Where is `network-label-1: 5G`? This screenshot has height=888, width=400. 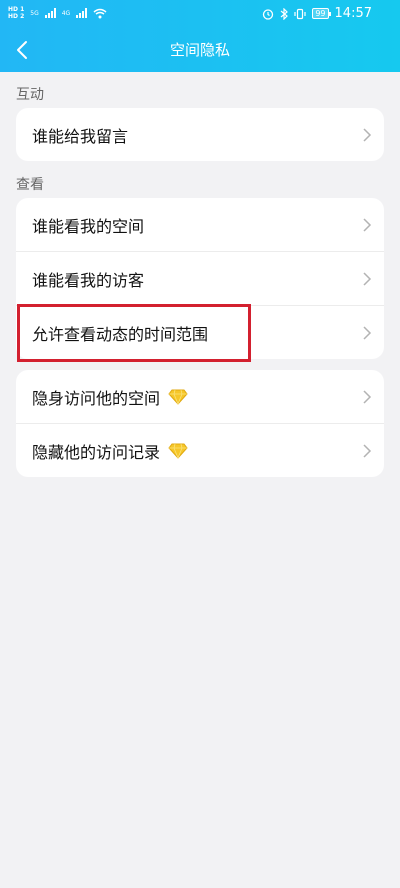
network-label-1: 5G is located at coordinates (34, 13).